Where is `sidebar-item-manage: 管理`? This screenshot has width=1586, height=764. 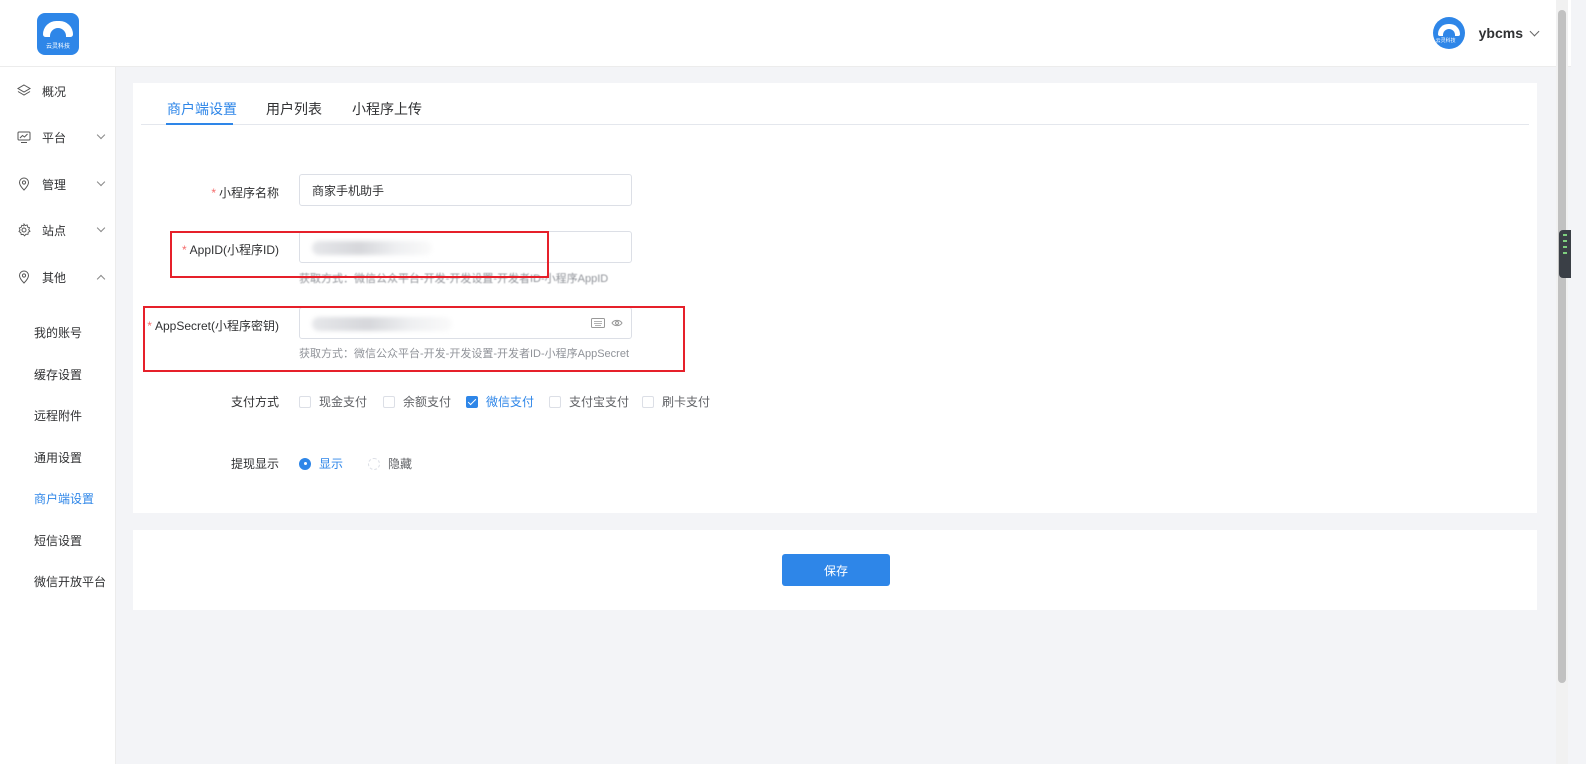
sidebar-item-manage: 管理 is located at coordinates (58, 184).